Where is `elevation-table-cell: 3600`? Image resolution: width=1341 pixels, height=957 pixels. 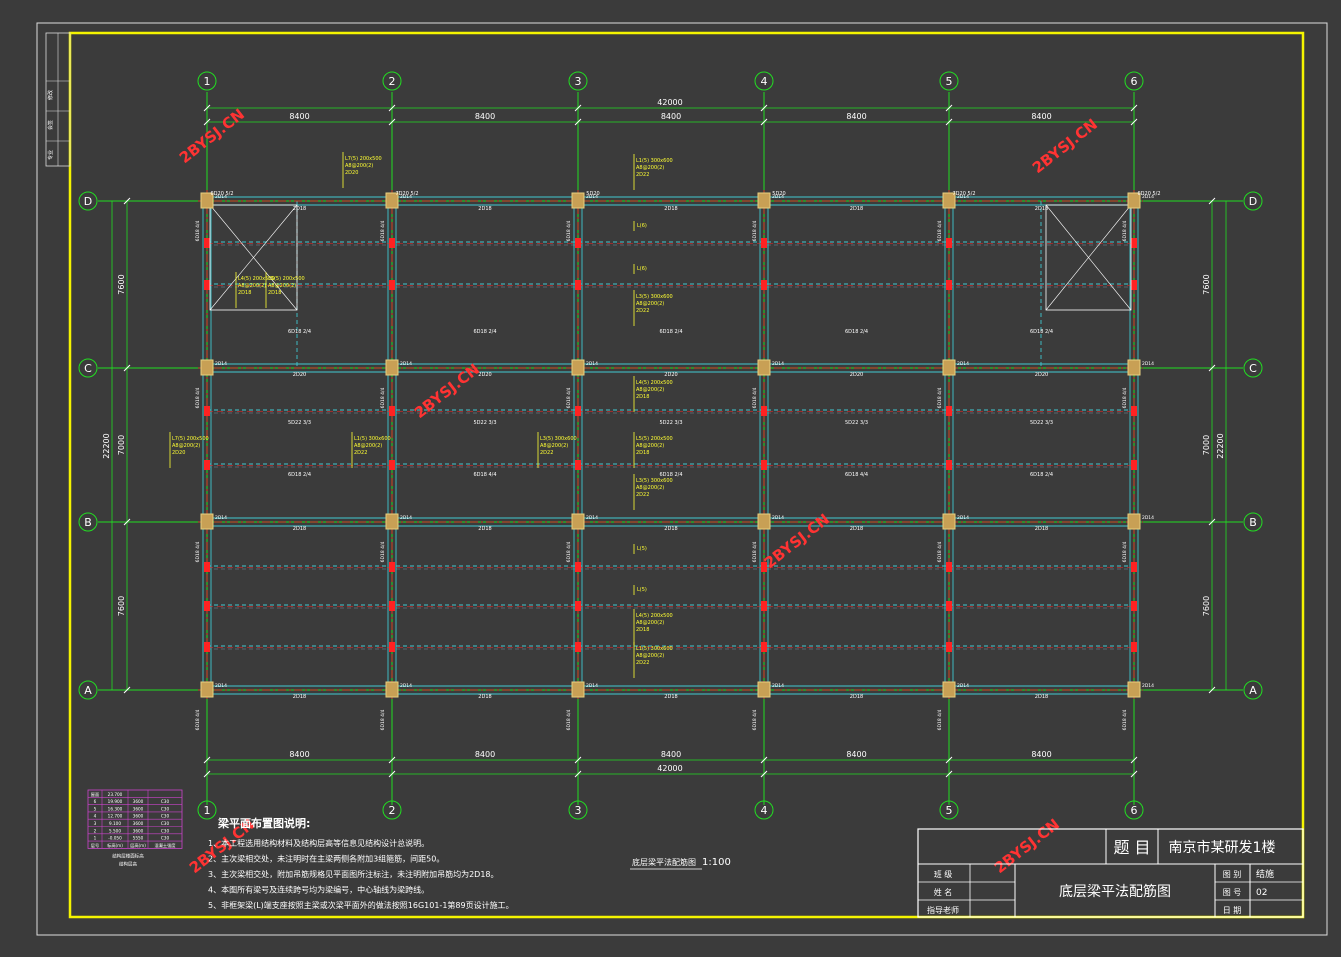
elevation-table-cell: 3600 is located at coordinates (138, 830).